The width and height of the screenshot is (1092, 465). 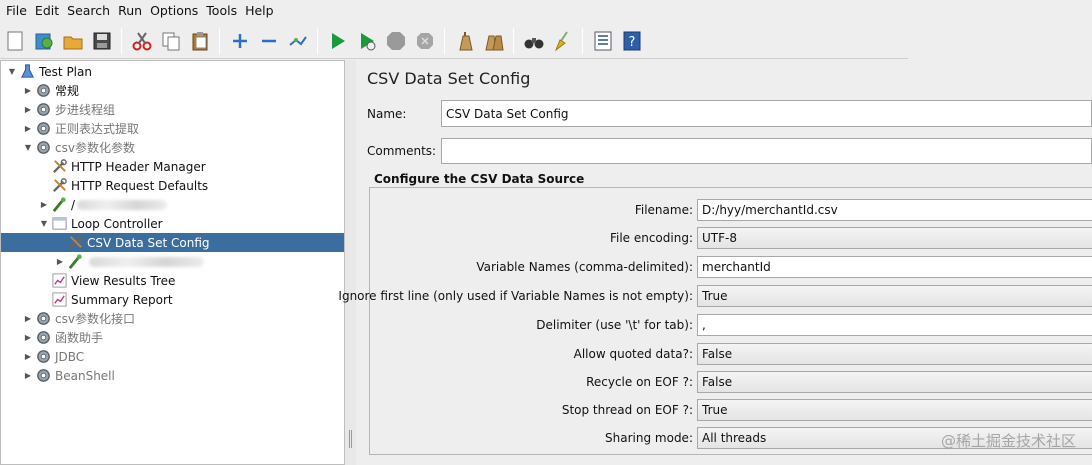 What do you see at coordinates (172, 337) in the screenshot?
I see `tree-node: ▶ 函数助手` at bounding box center [172, 337].